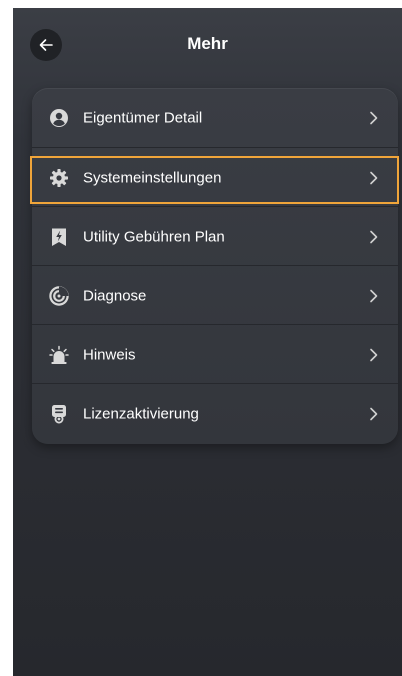 This screenshot has width=402, height=676. Describe the element at coordinates (143, 117) in the screenshot. I see `menu-item-label: Eigentümer Detail` at that location.